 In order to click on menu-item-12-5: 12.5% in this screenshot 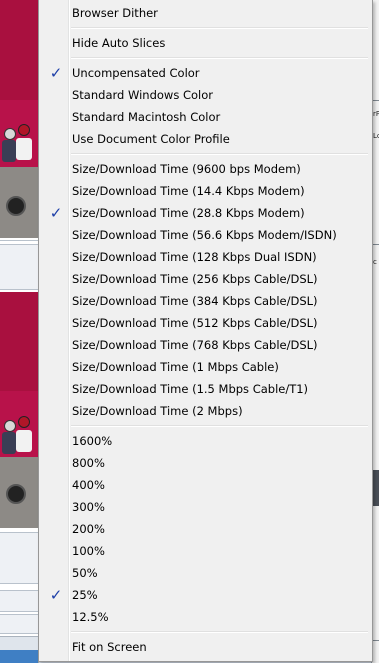, I will do `click(205, 617)`.